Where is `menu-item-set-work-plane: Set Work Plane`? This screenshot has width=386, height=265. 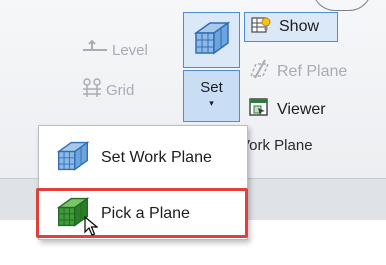
menu-item-set-work-plane: Set Work Plane is located at coordinates (143, 158).